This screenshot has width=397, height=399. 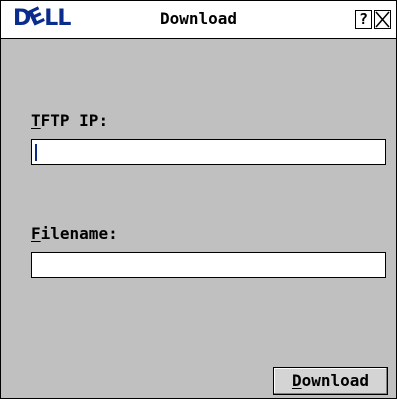 I want to click on text-caret, so click(x=36, y=152).